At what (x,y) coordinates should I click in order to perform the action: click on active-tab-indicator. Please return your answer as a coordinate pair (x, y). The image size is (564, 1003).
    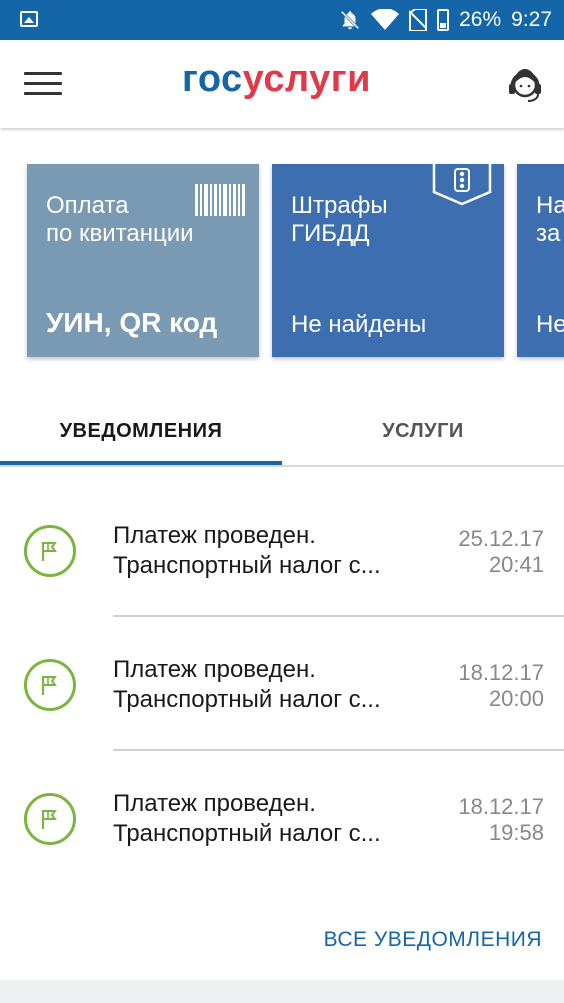
    Looking at the image, I should click on (141, 463).